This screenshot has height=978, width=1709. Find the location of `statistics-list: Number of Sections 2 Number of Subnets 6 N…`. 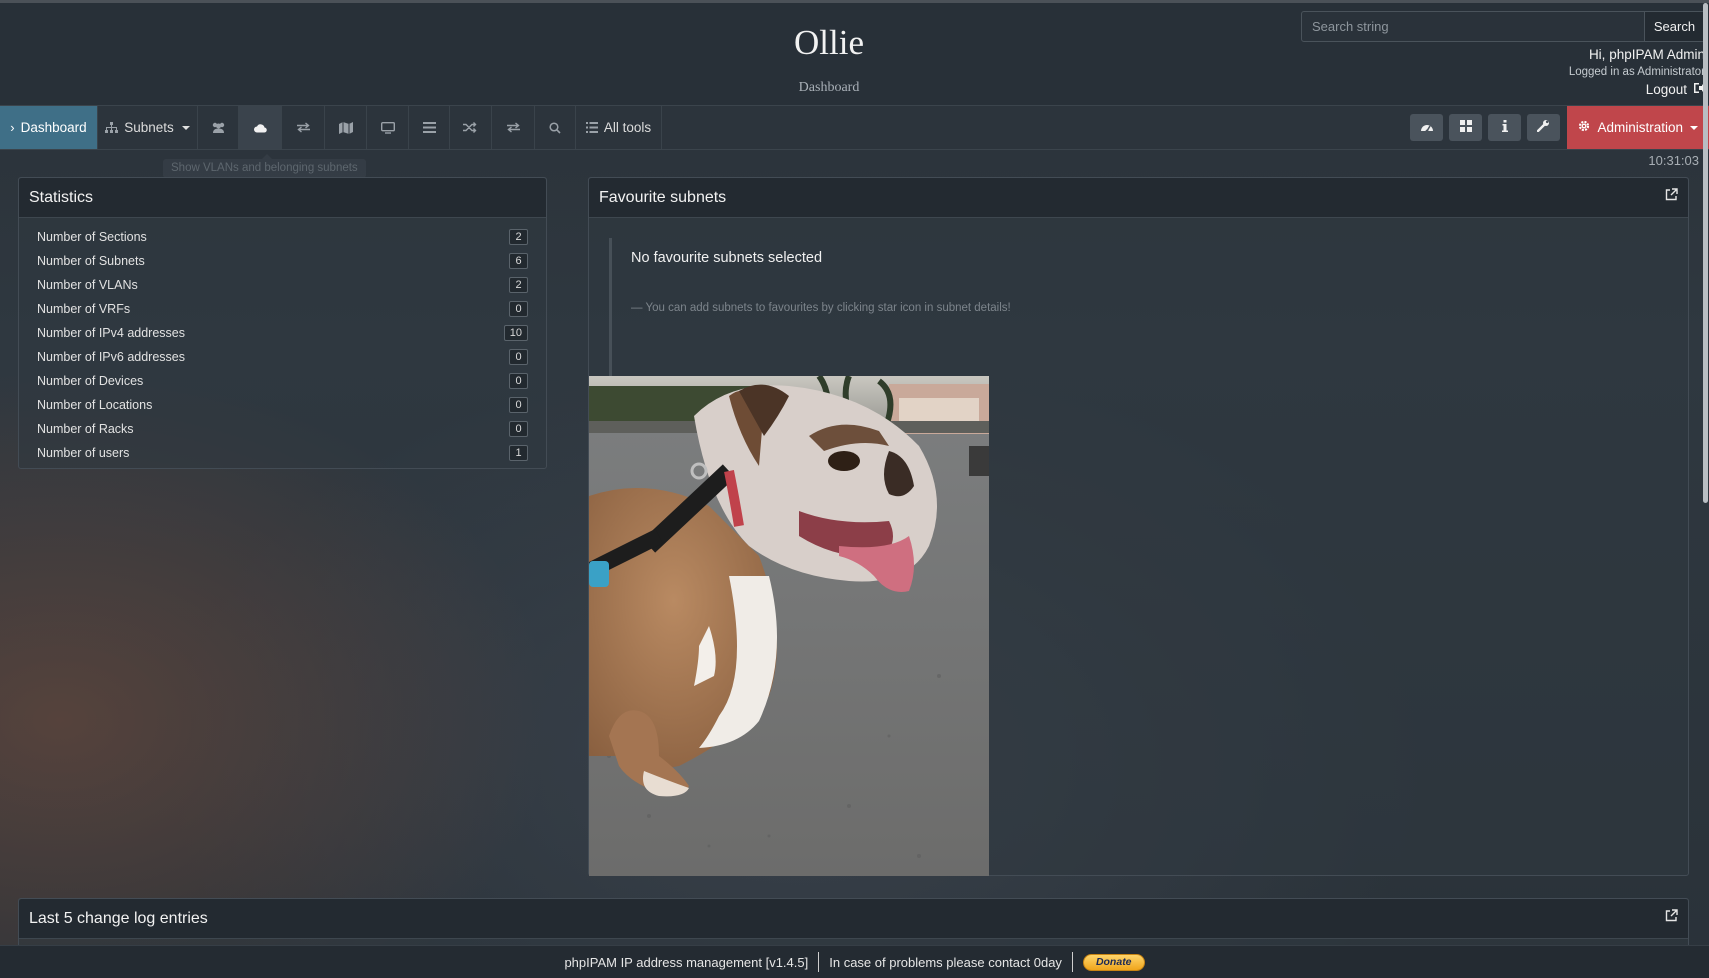

statistics-list: Number of Sections 2 Number of Subnets 6 N… is located at coordinates (282, 341).